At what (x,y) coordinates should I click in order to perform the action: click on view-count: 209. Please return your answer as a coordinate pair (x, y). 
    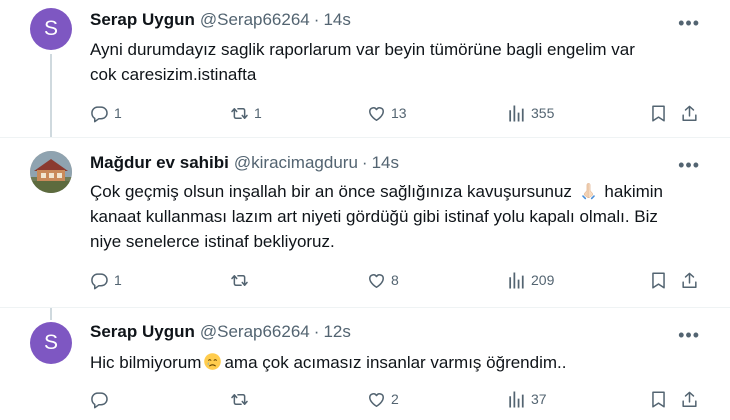
    Looking at the image, I should click on (543, 280).